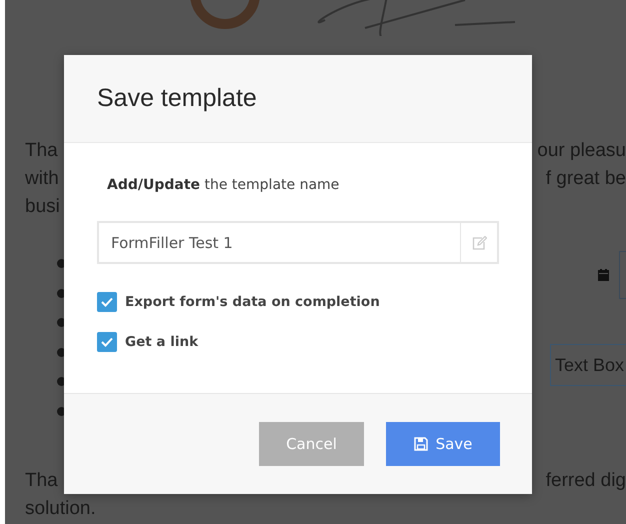  I want to click on document-text: busi, so click(42, 207).